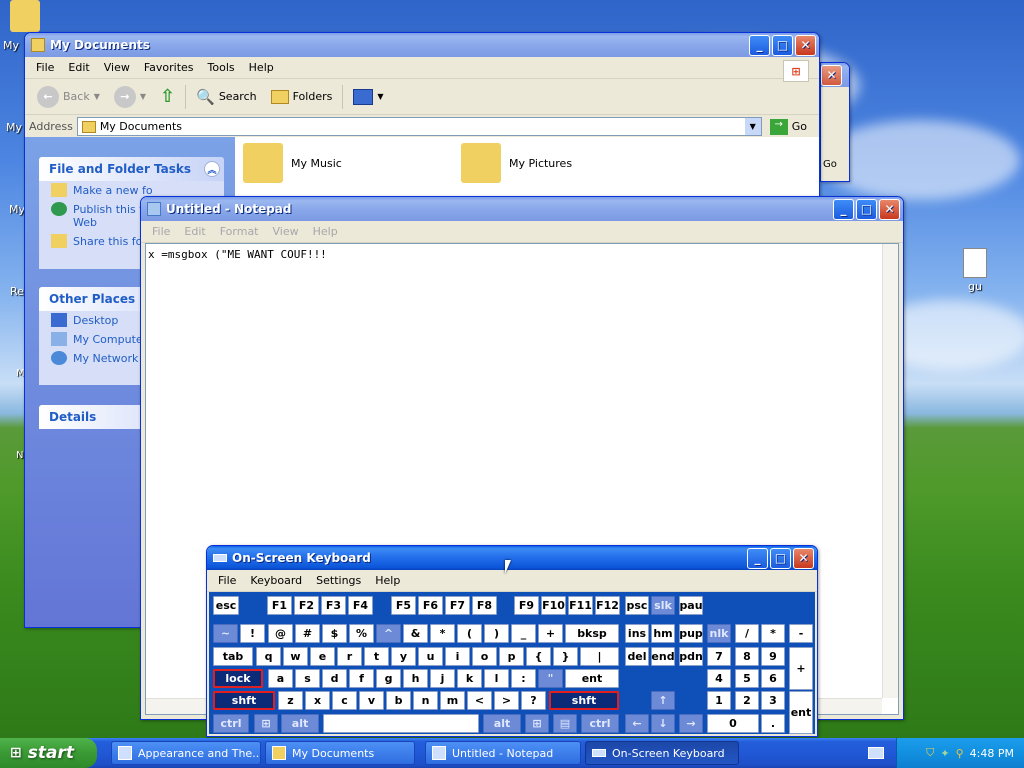 The image size is (1024, 768). Describe the element at coordinates (733, 723) in the screenshot. I see `key-bottom-7: 0` at that location.